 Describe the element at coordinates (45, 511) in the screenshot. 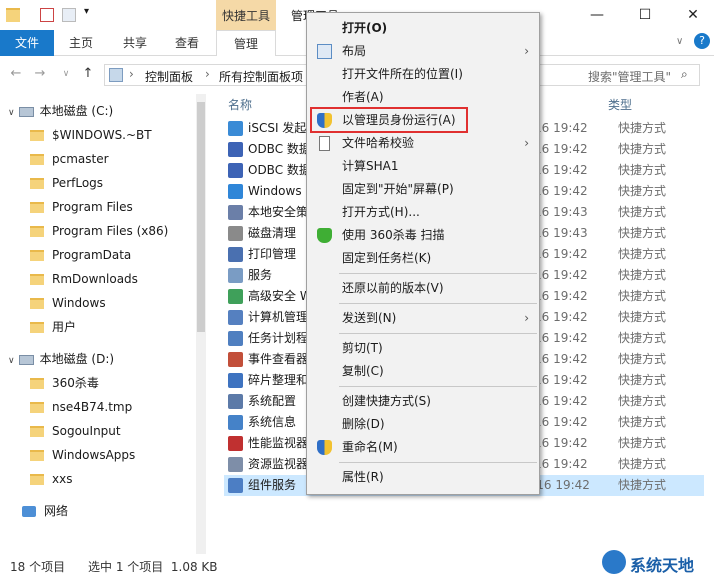

I see `nav-network: 网络` at that location.